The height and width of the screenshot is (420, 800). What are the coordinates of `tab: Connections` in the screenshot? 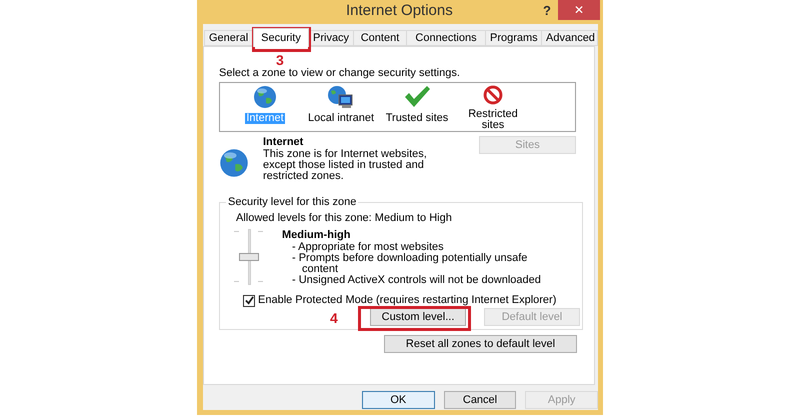 It's located at (446, 38).